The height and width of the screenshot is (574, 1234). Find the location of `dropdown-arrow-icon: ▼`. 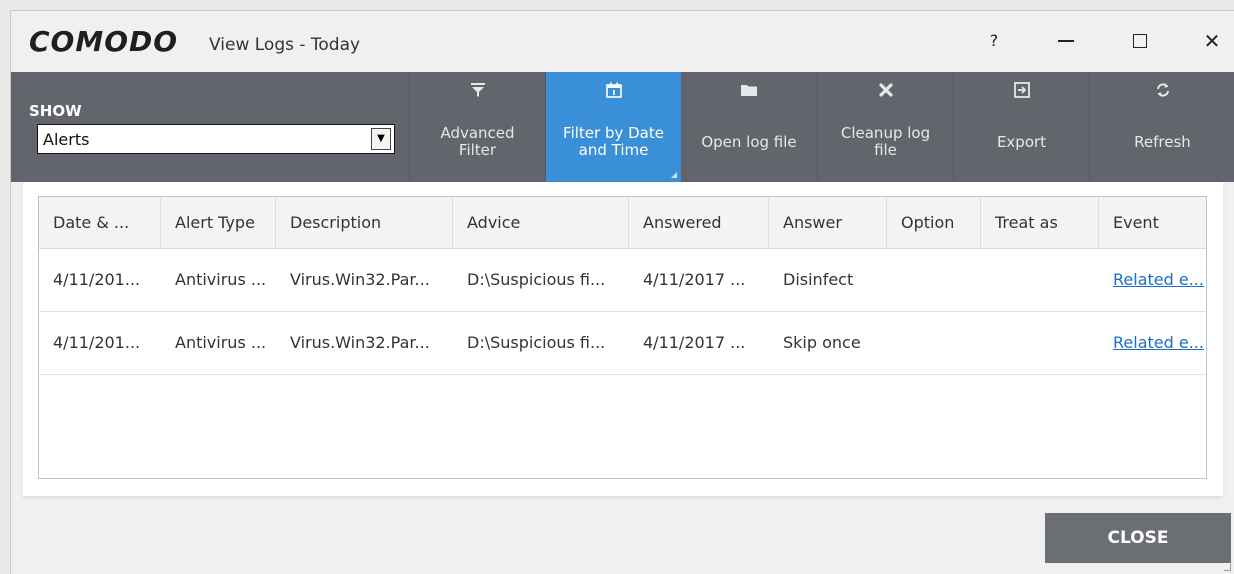

dropdown-arrow-icon: ▼ is located at coordinates (381, 139).